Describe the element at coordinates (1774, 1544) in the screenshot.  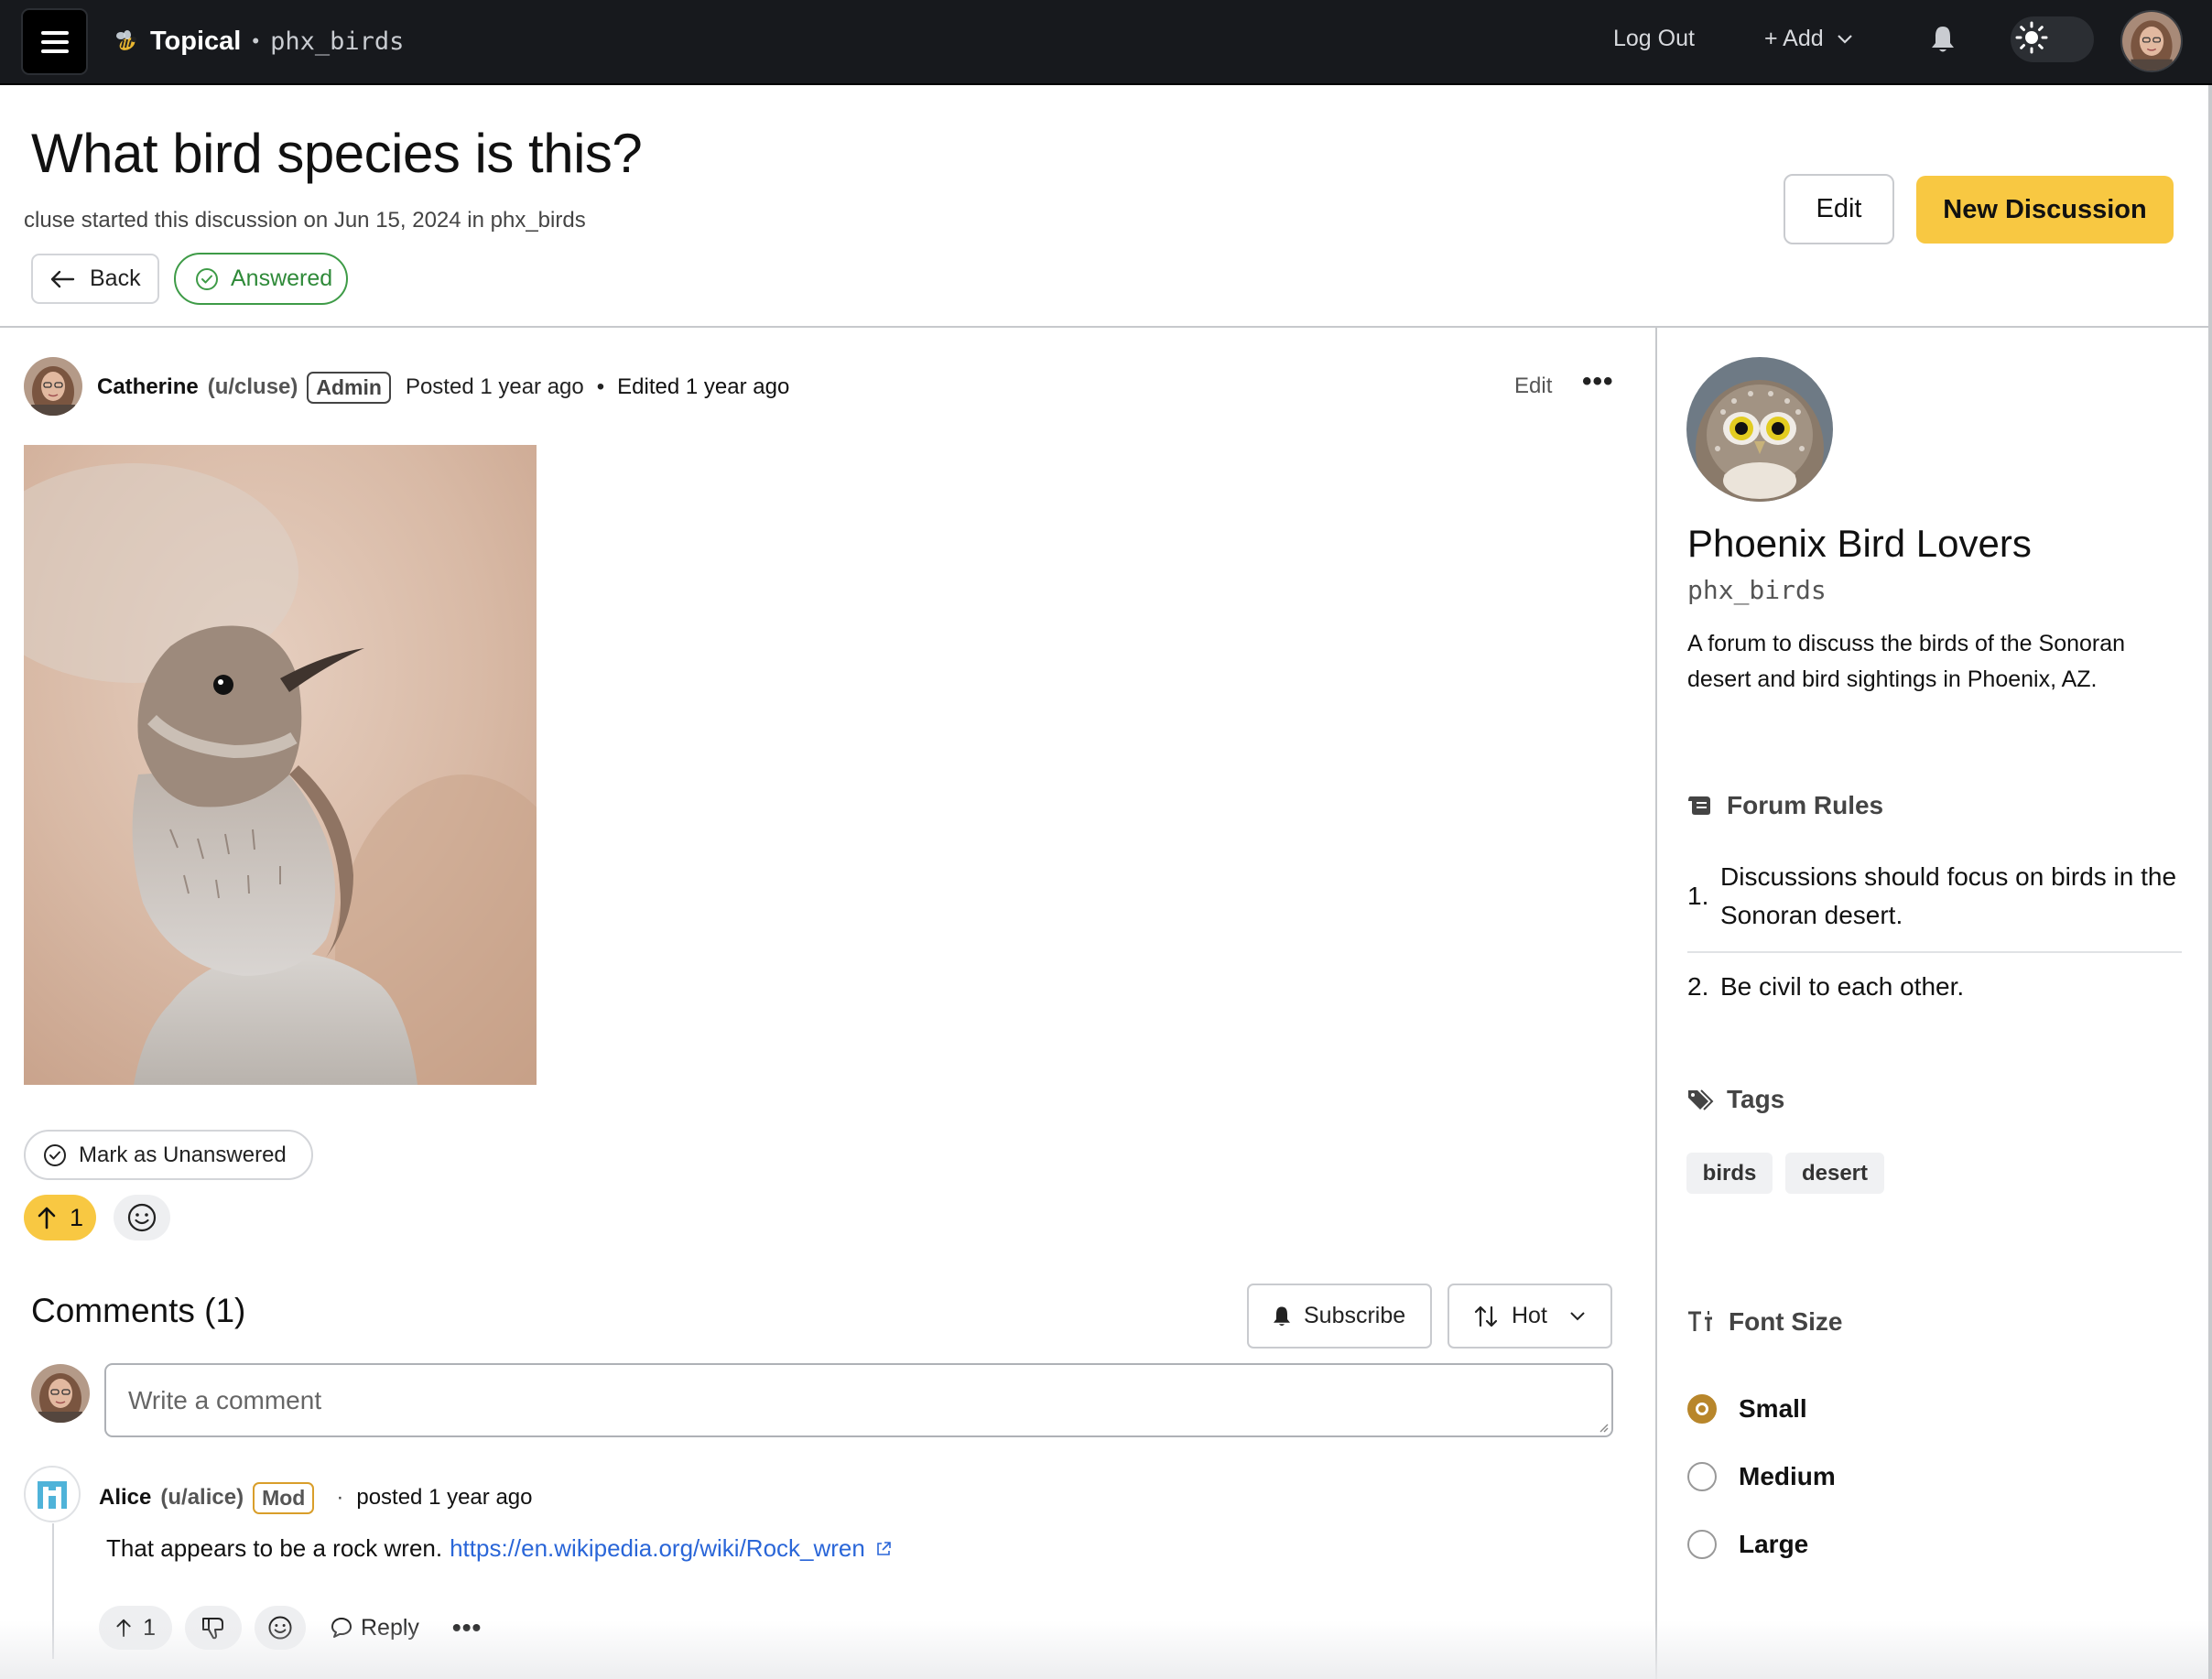
I see `font-size-option-label: Large` at that location.